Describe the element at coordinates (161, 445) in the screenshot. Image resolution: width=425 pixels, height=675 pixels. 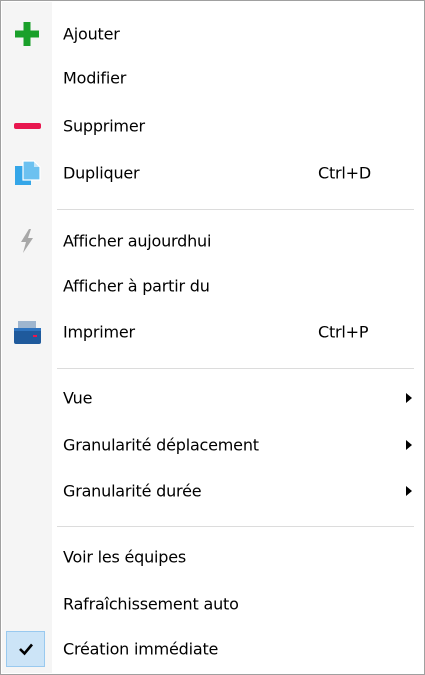
I see `menu-item-label: Granularité déplacement` at that location.